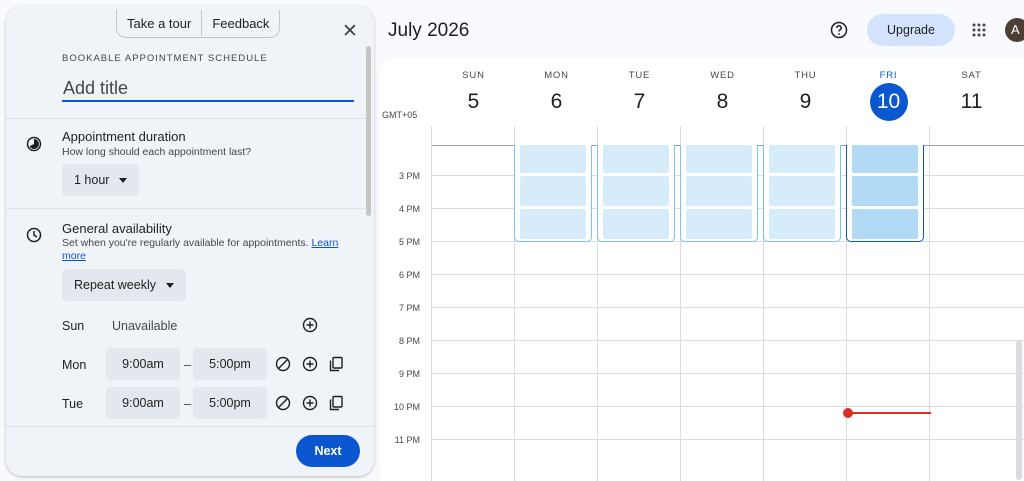 The width and height of the screenshot is (1024, 481). What do you see at coordinates (350, 32) in the screenshot?
I see `close-icon: ✕` at bounding box center [350, 32].